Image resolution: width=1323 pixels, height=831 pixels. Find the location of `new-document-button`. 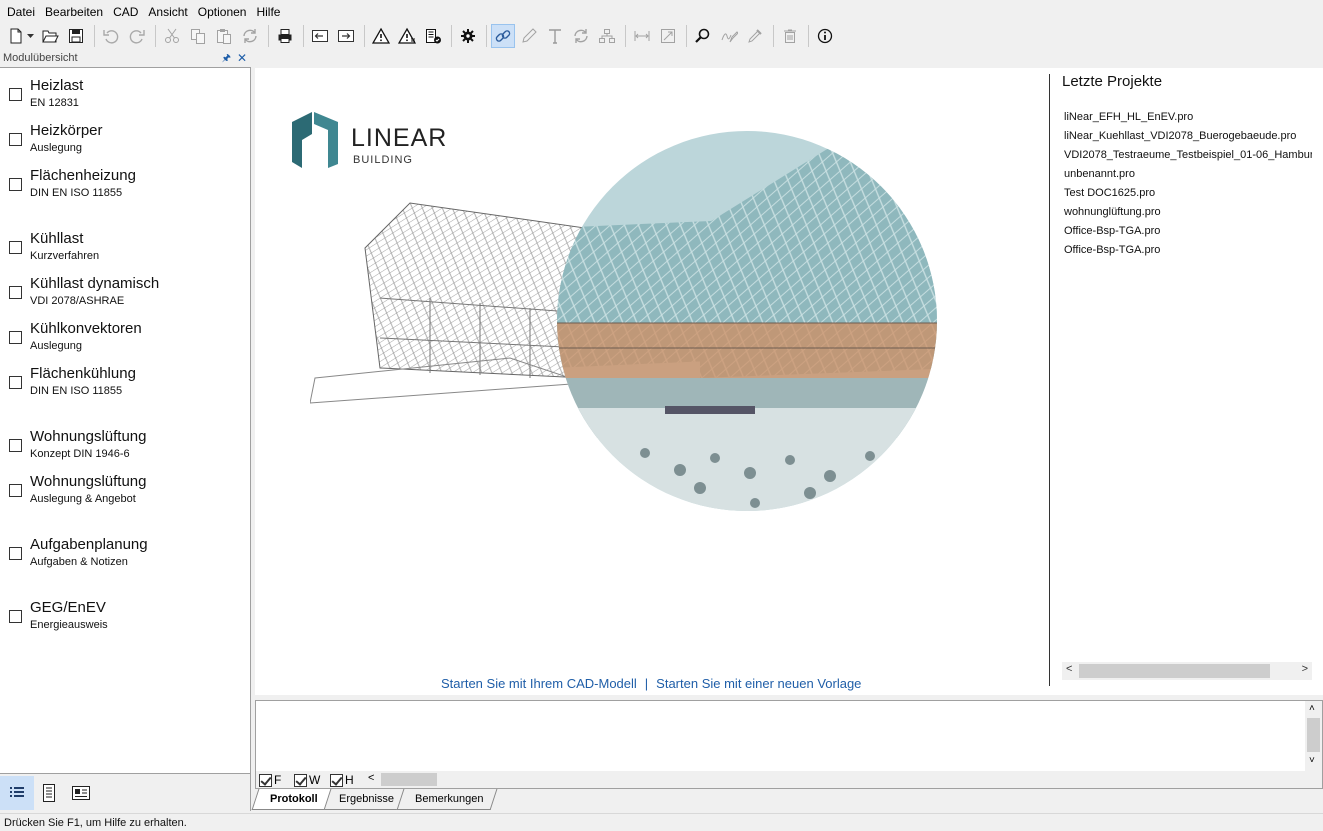

new-document-button is located at coordinates (16, 36).